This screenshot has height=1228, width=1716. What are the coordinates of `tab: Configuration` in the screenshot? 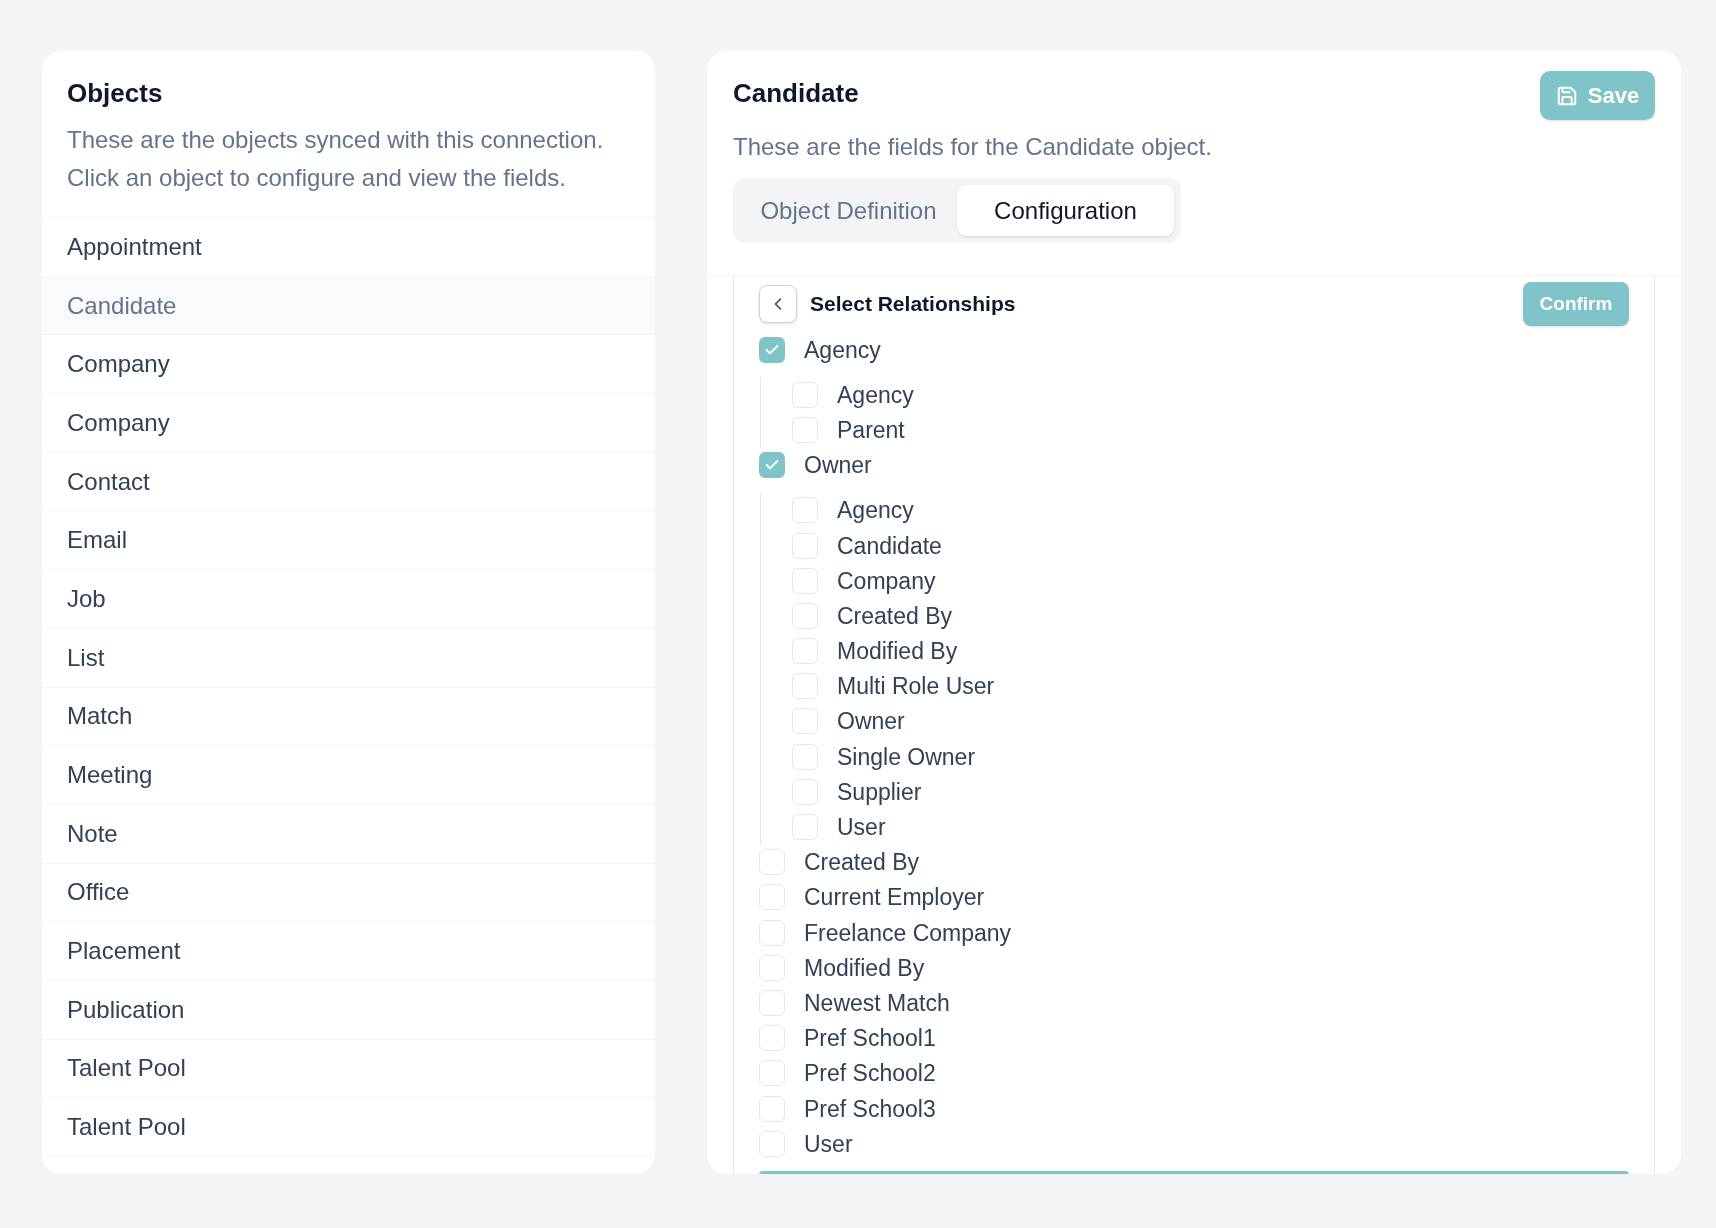 It's located at (1065, 210).